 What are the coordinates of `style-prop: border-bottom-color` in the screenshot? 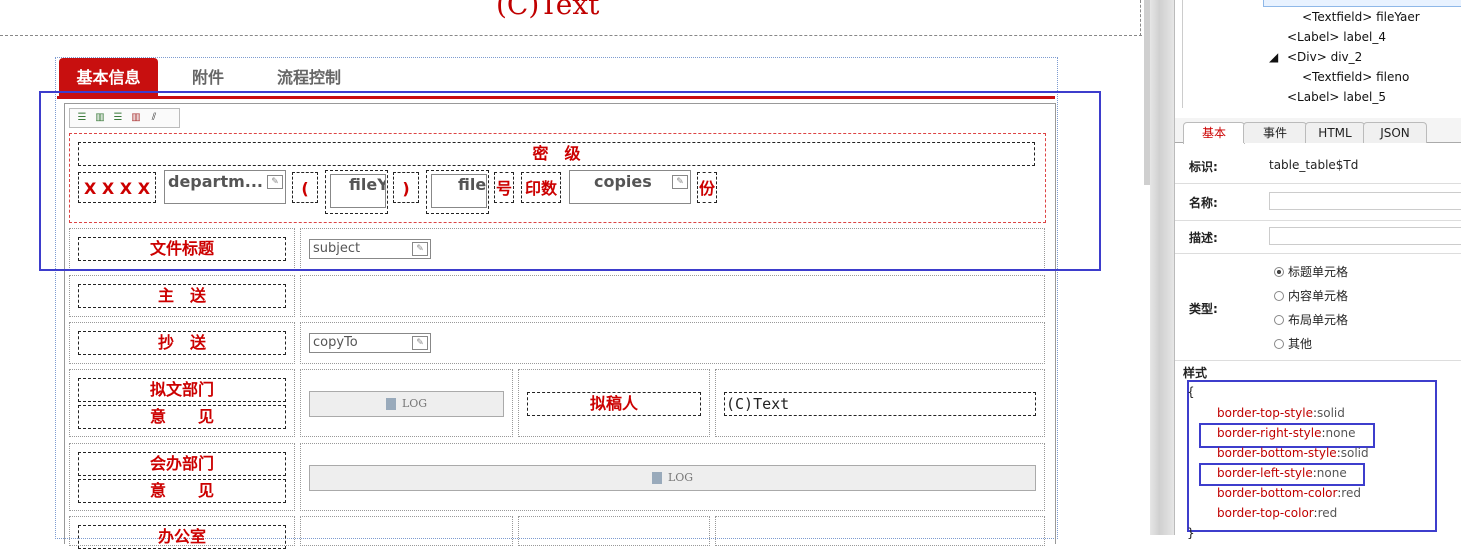 It's located at (1277, 493).